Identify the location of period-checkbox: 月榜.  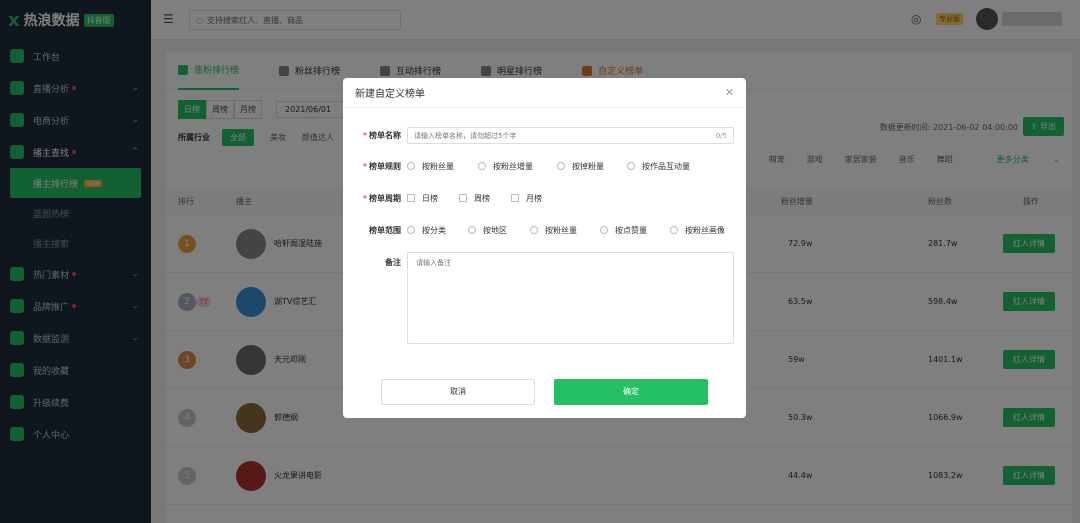
(526, 198).